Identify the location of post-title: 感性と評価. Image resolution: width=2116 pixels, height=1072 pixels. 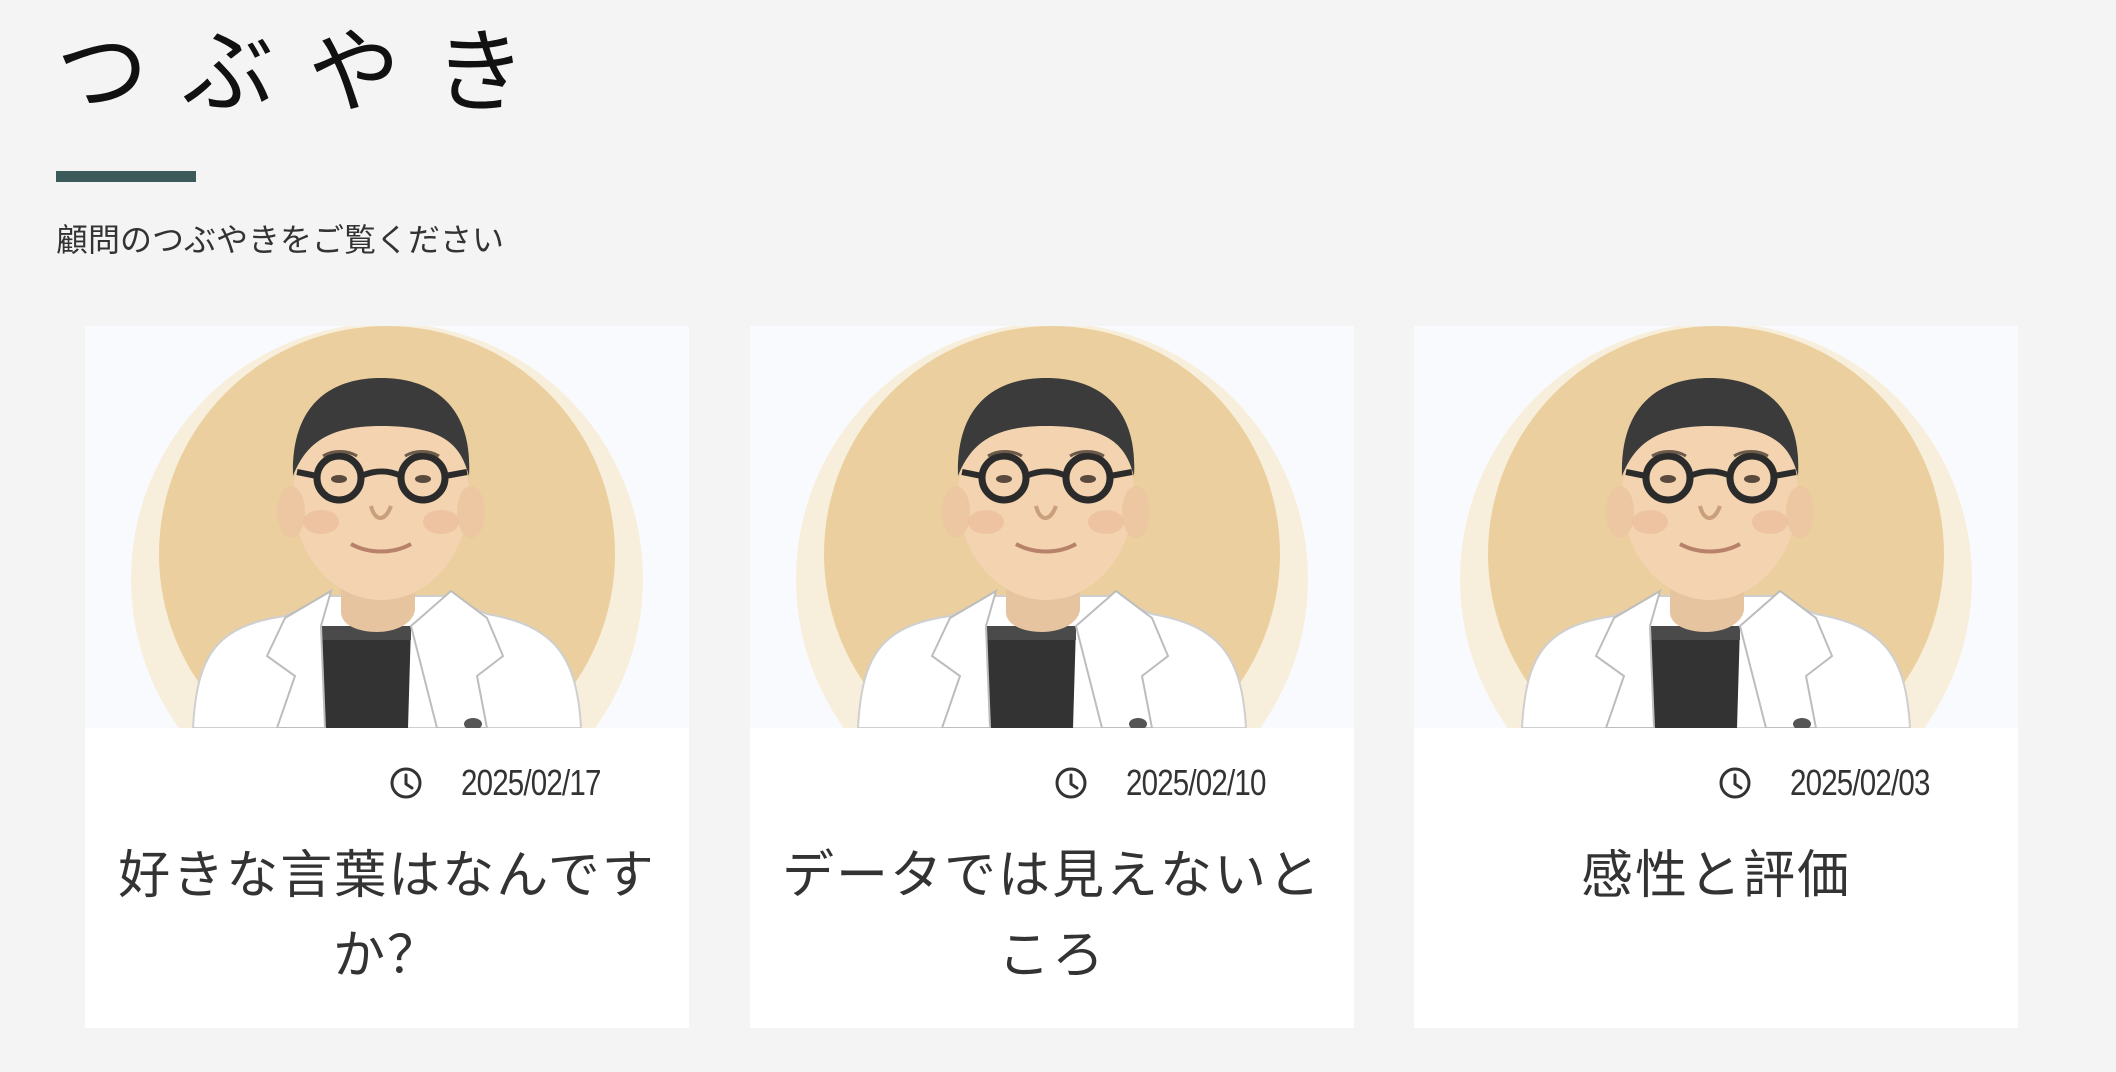
(1716, 876).